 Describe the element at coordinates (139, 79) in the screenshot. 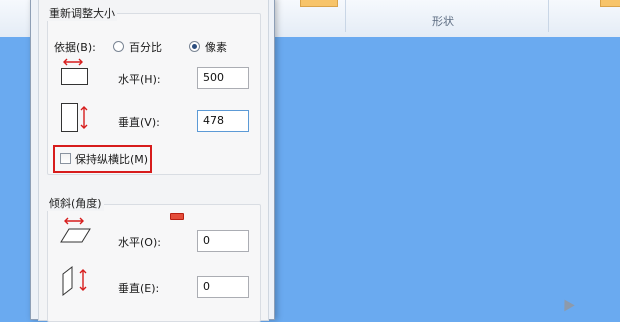

I see `resize-horizontal-label: 水平(H):` at that location.